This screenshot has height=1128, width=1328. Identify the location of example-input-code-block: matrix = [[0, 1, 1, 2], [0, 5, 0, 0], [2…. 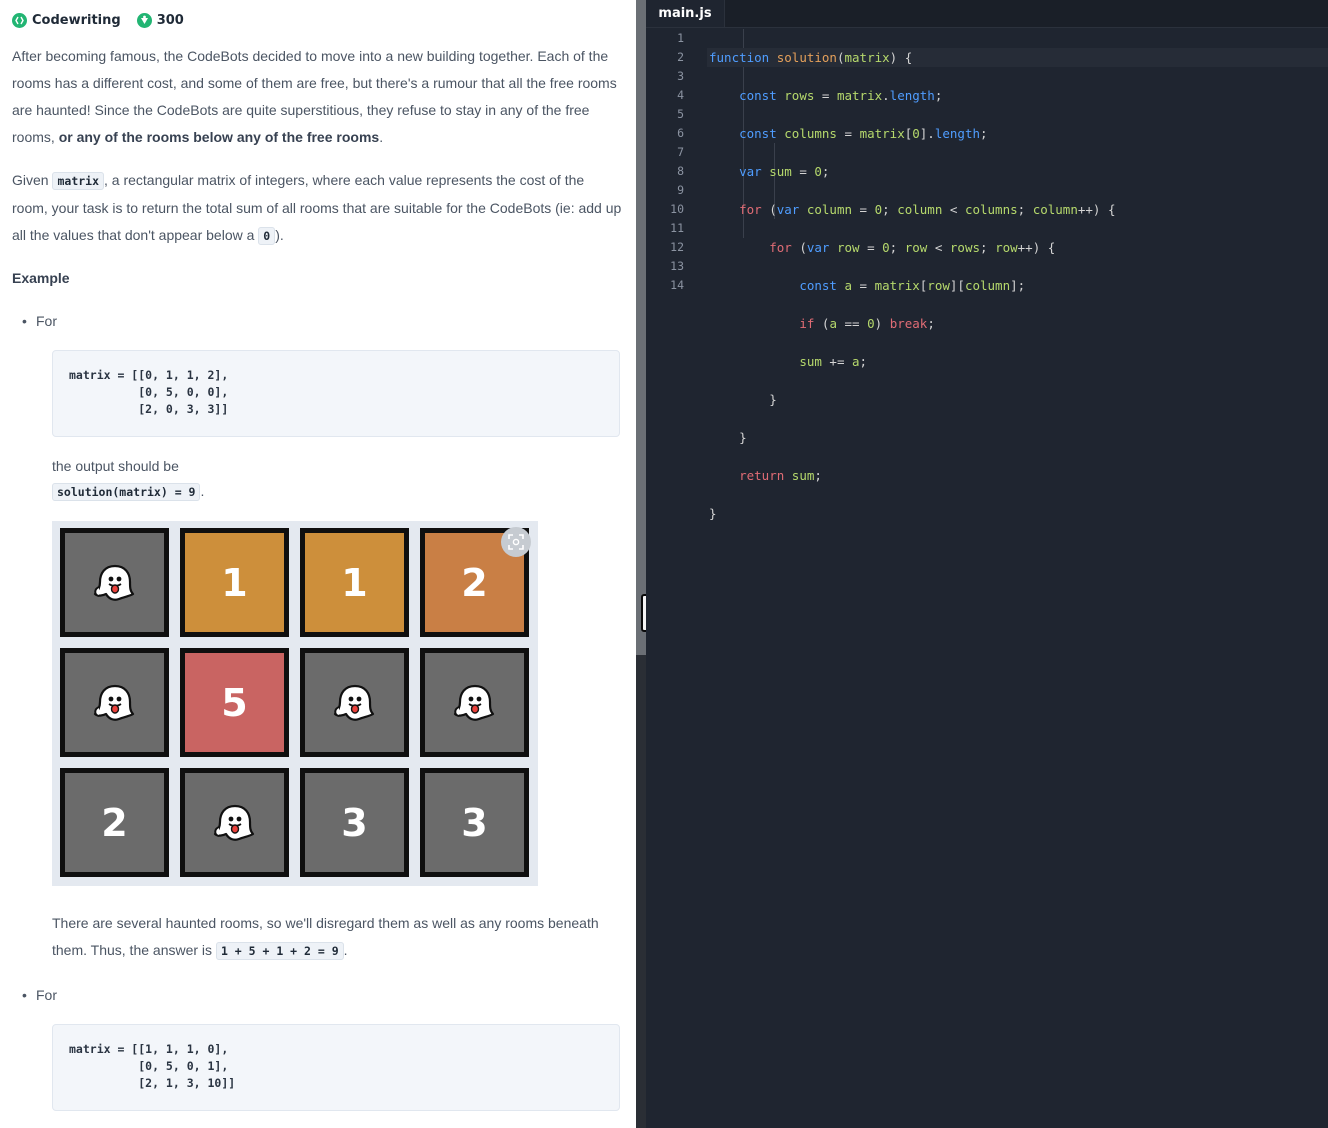
(336, 393).